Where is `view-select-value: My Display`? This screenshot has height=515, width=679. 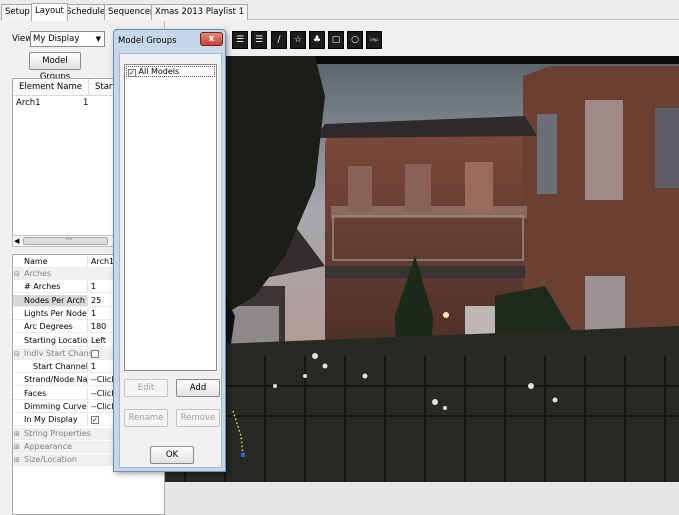 view-select-value: My Display is located at coordinates (56, 39).